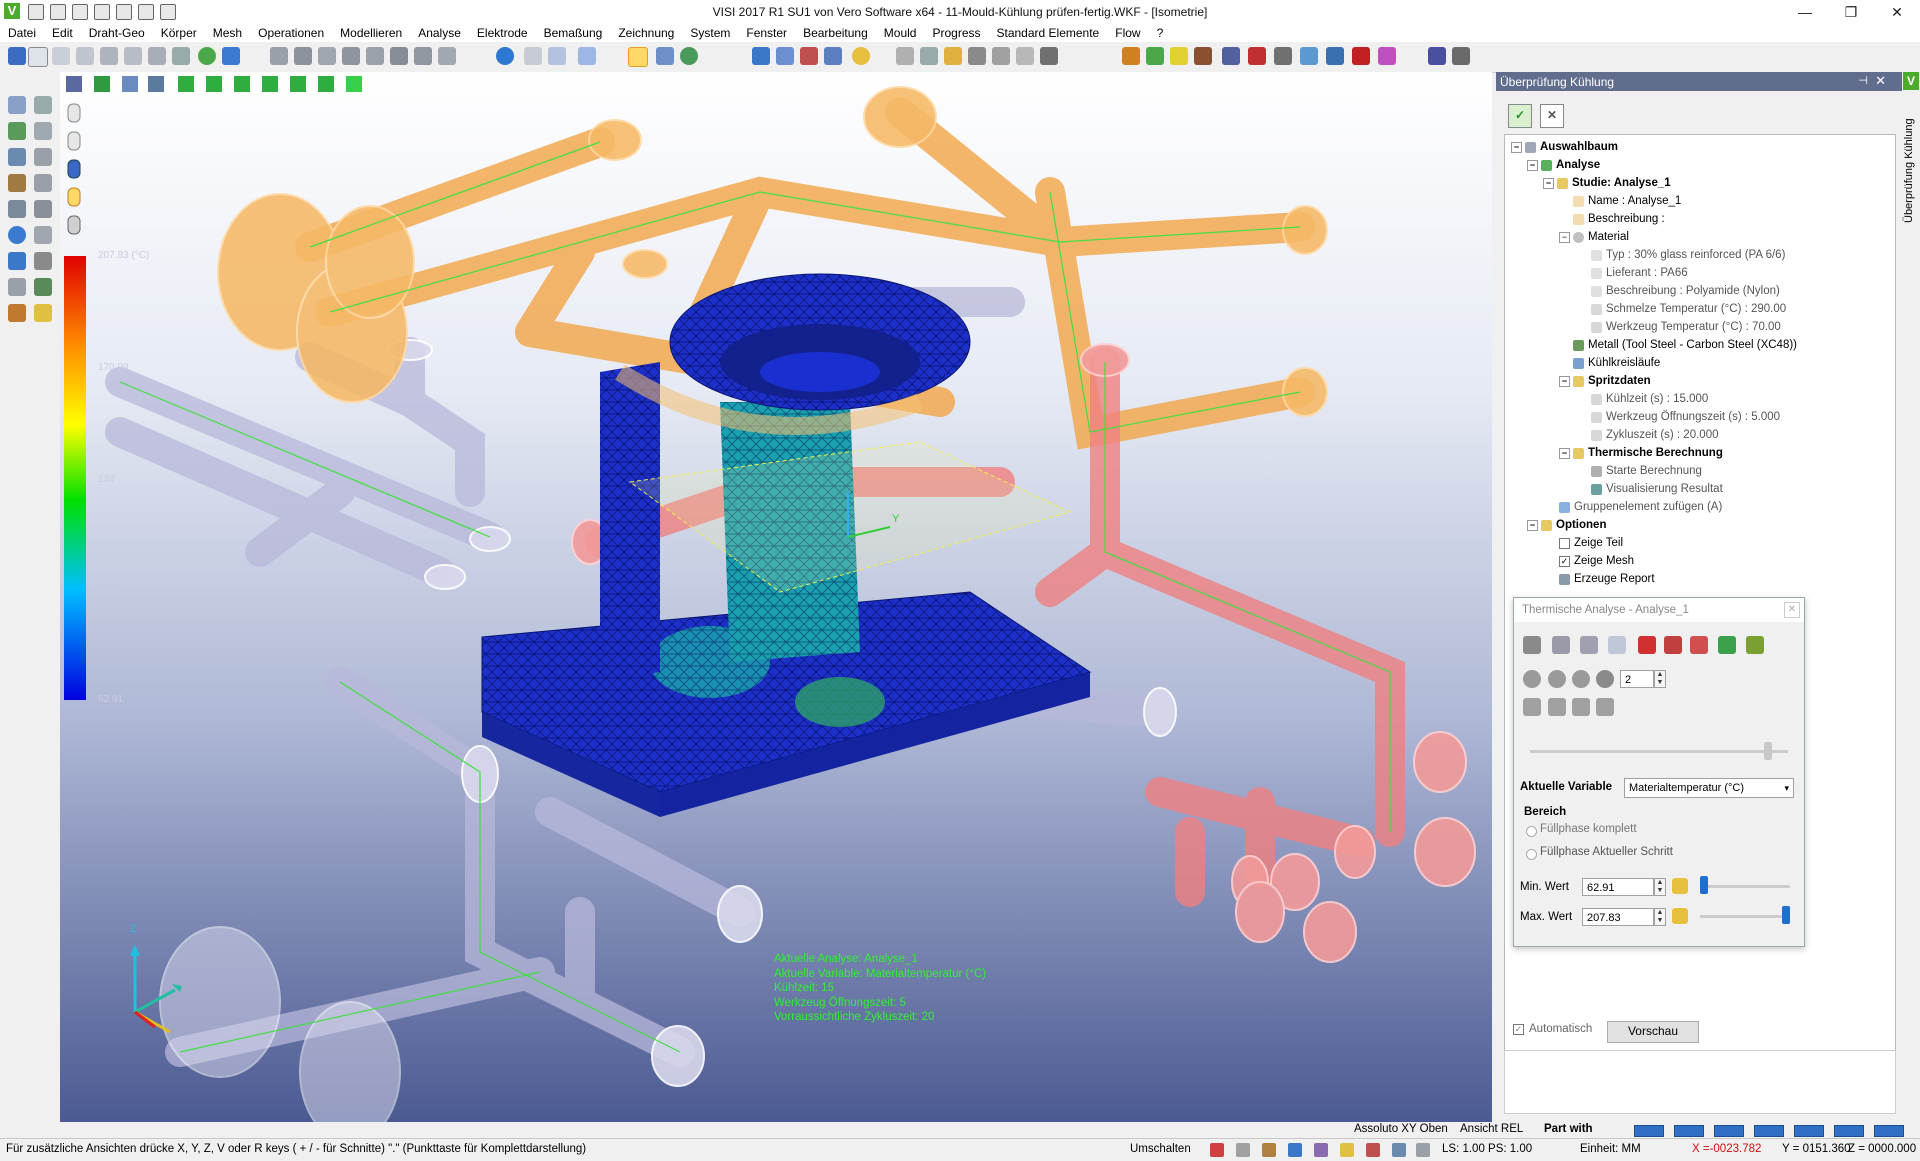  Describe the element at coordinates (1257, 56) in the screenshot. I see `ejector-icon` at that location.